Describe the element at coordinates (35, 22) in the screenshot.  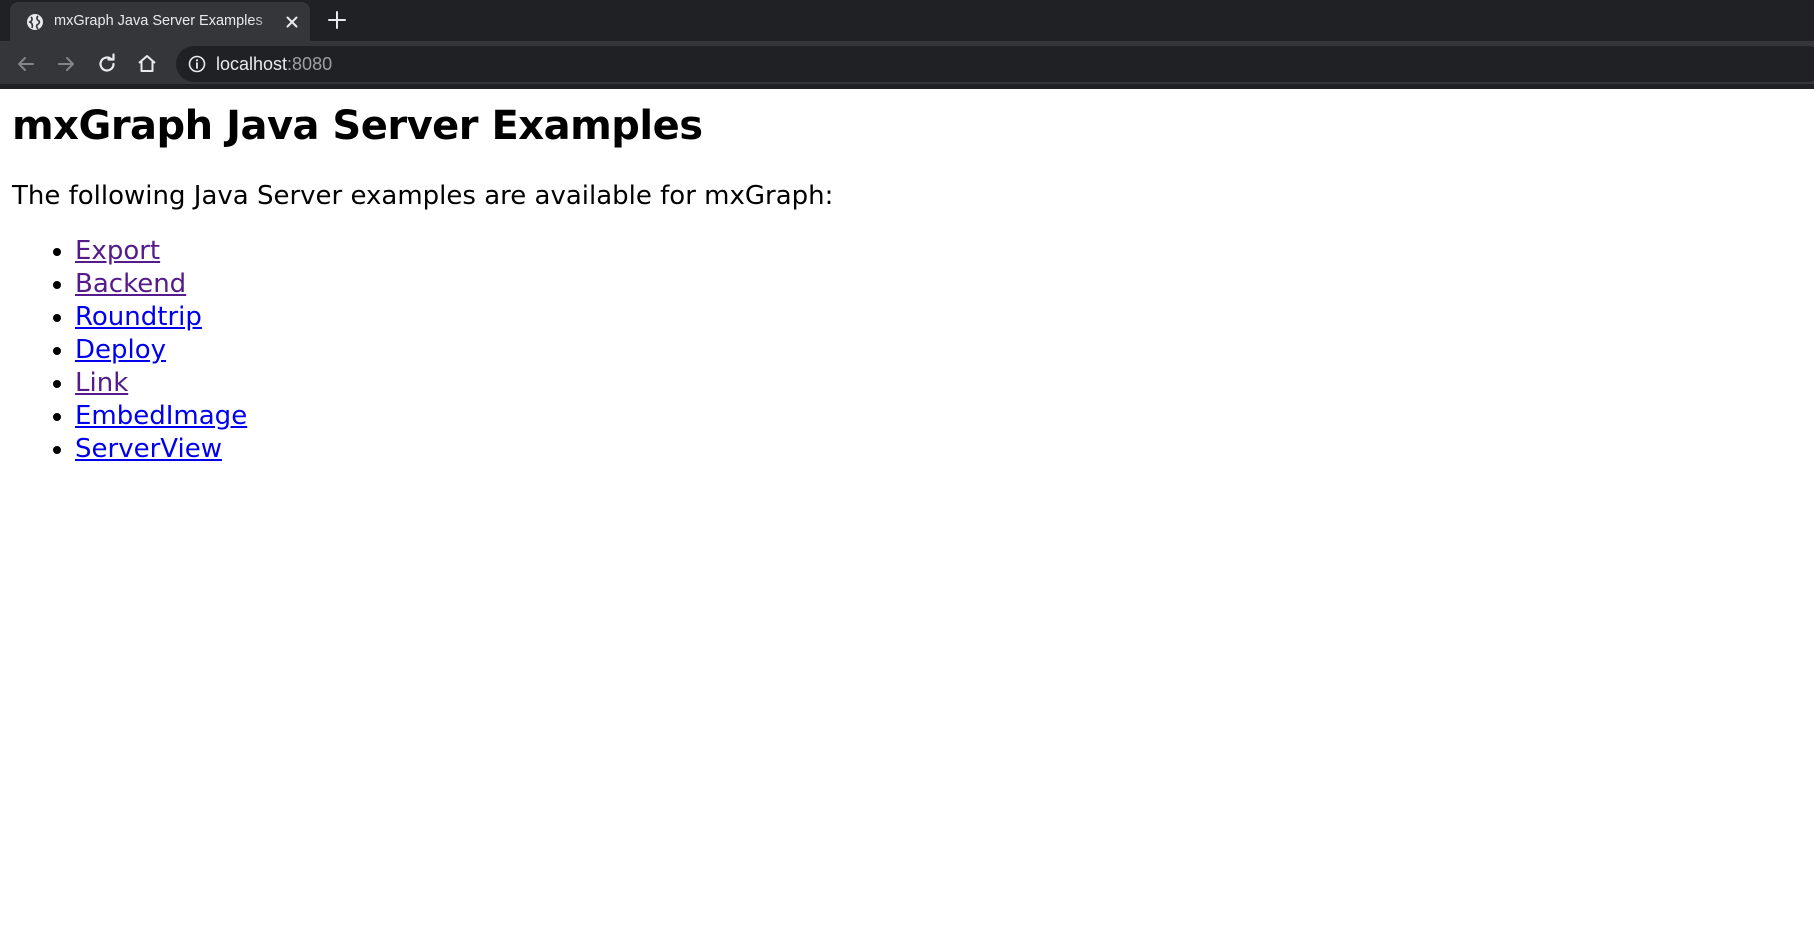
I see `globe-icon` at that location.